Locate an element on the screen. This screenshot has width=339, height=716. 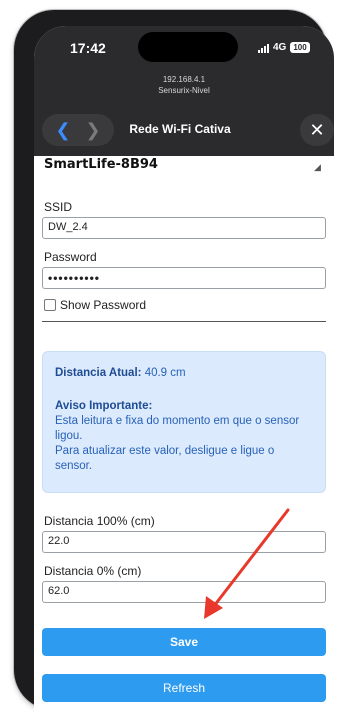
divider is located at coordinates (184, 321).